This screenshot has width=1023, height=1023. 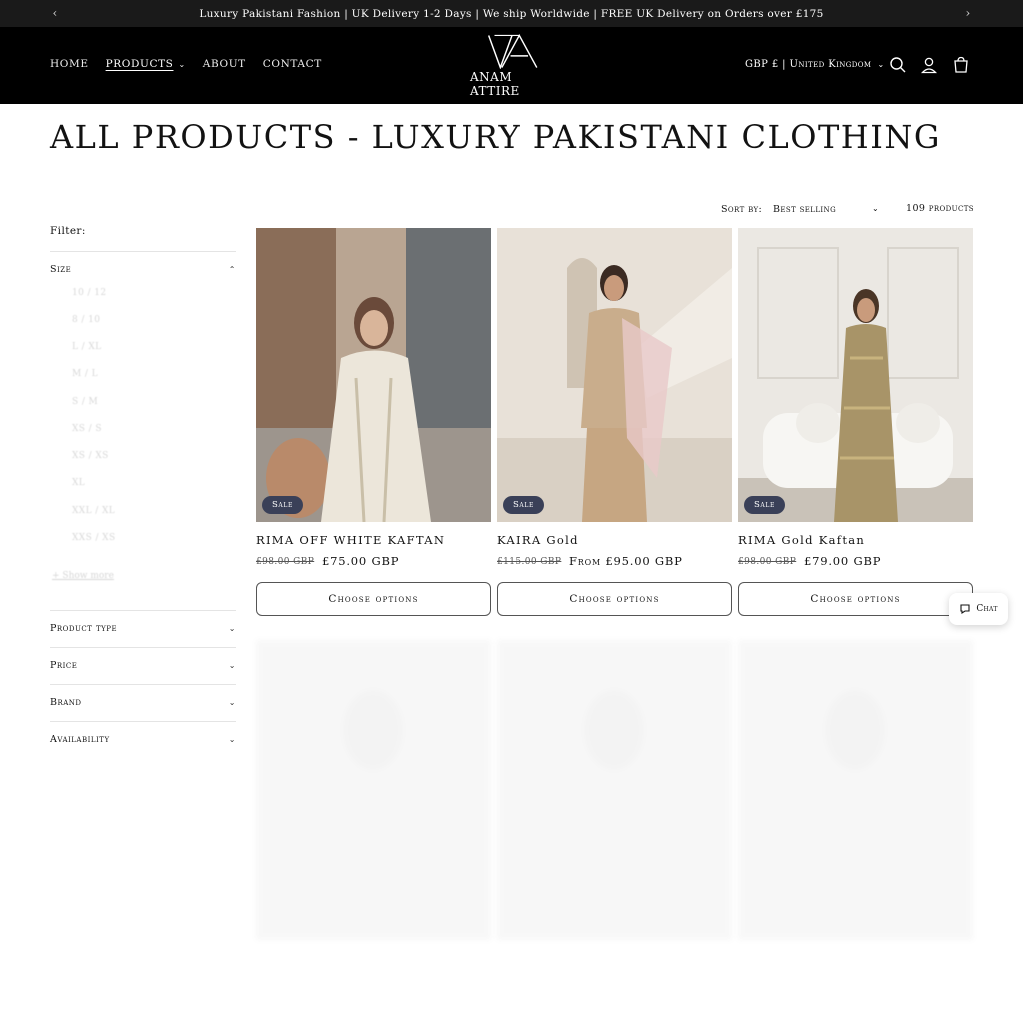 I want to click on cart-icon, so click(x=961, y=65).